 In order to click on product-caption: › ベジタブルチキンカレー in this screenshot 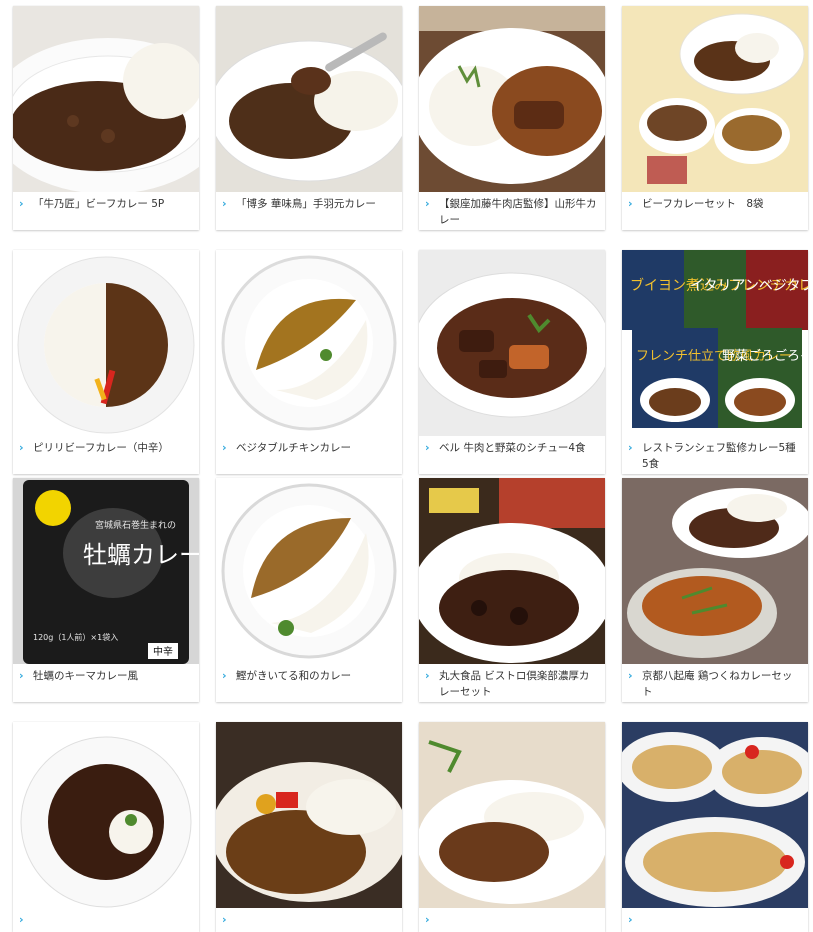, I will do `click(309, 455)`.